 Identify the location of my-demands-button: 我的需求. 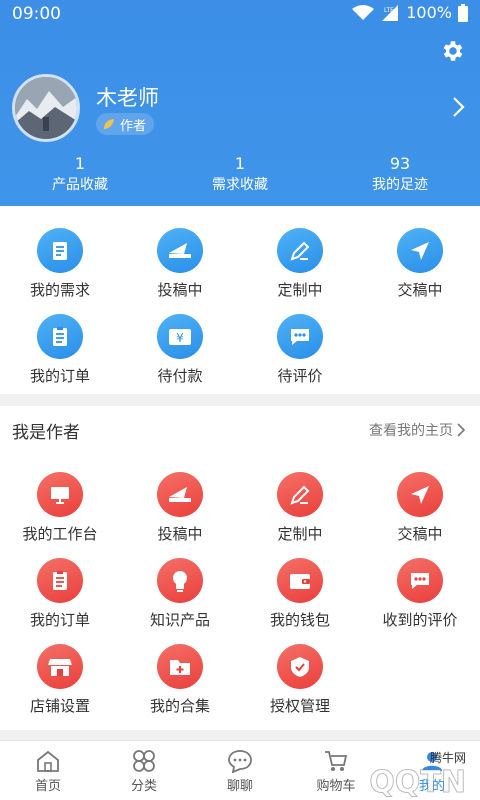
(60, 257).